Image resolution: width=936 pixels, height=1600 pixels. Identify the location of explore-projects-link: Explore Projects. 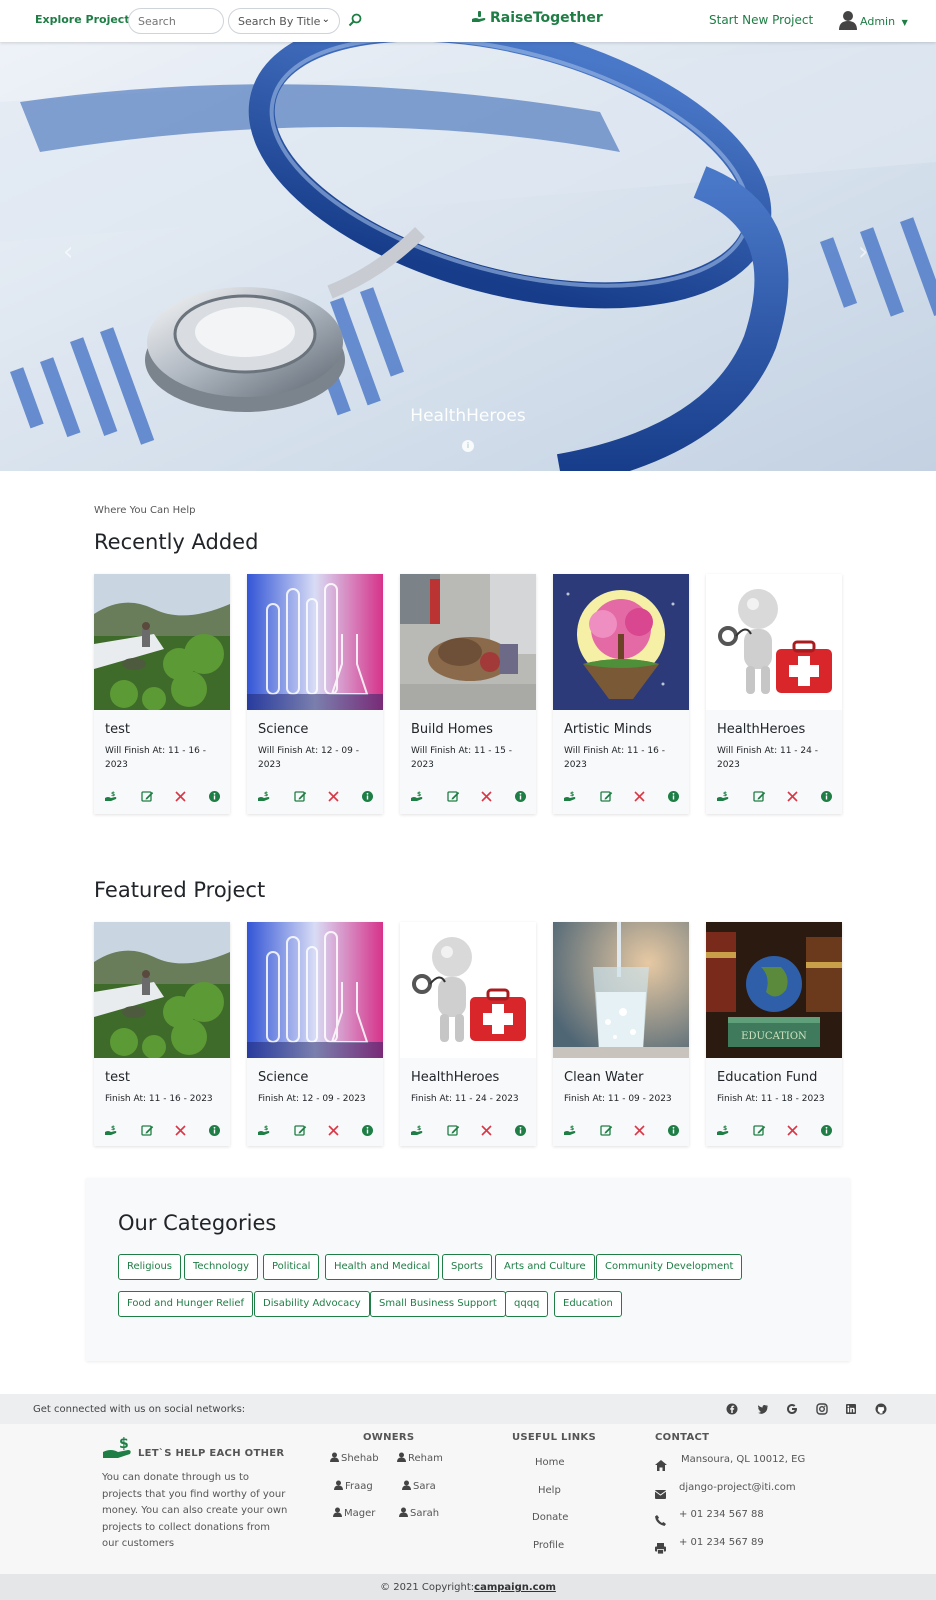
(85, 19).